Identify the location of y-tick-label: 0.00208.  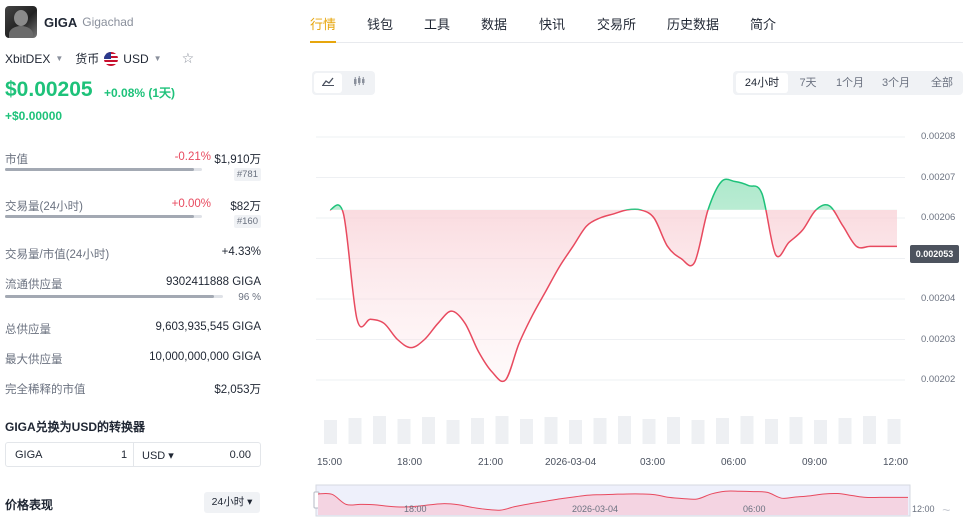
(938, 136).